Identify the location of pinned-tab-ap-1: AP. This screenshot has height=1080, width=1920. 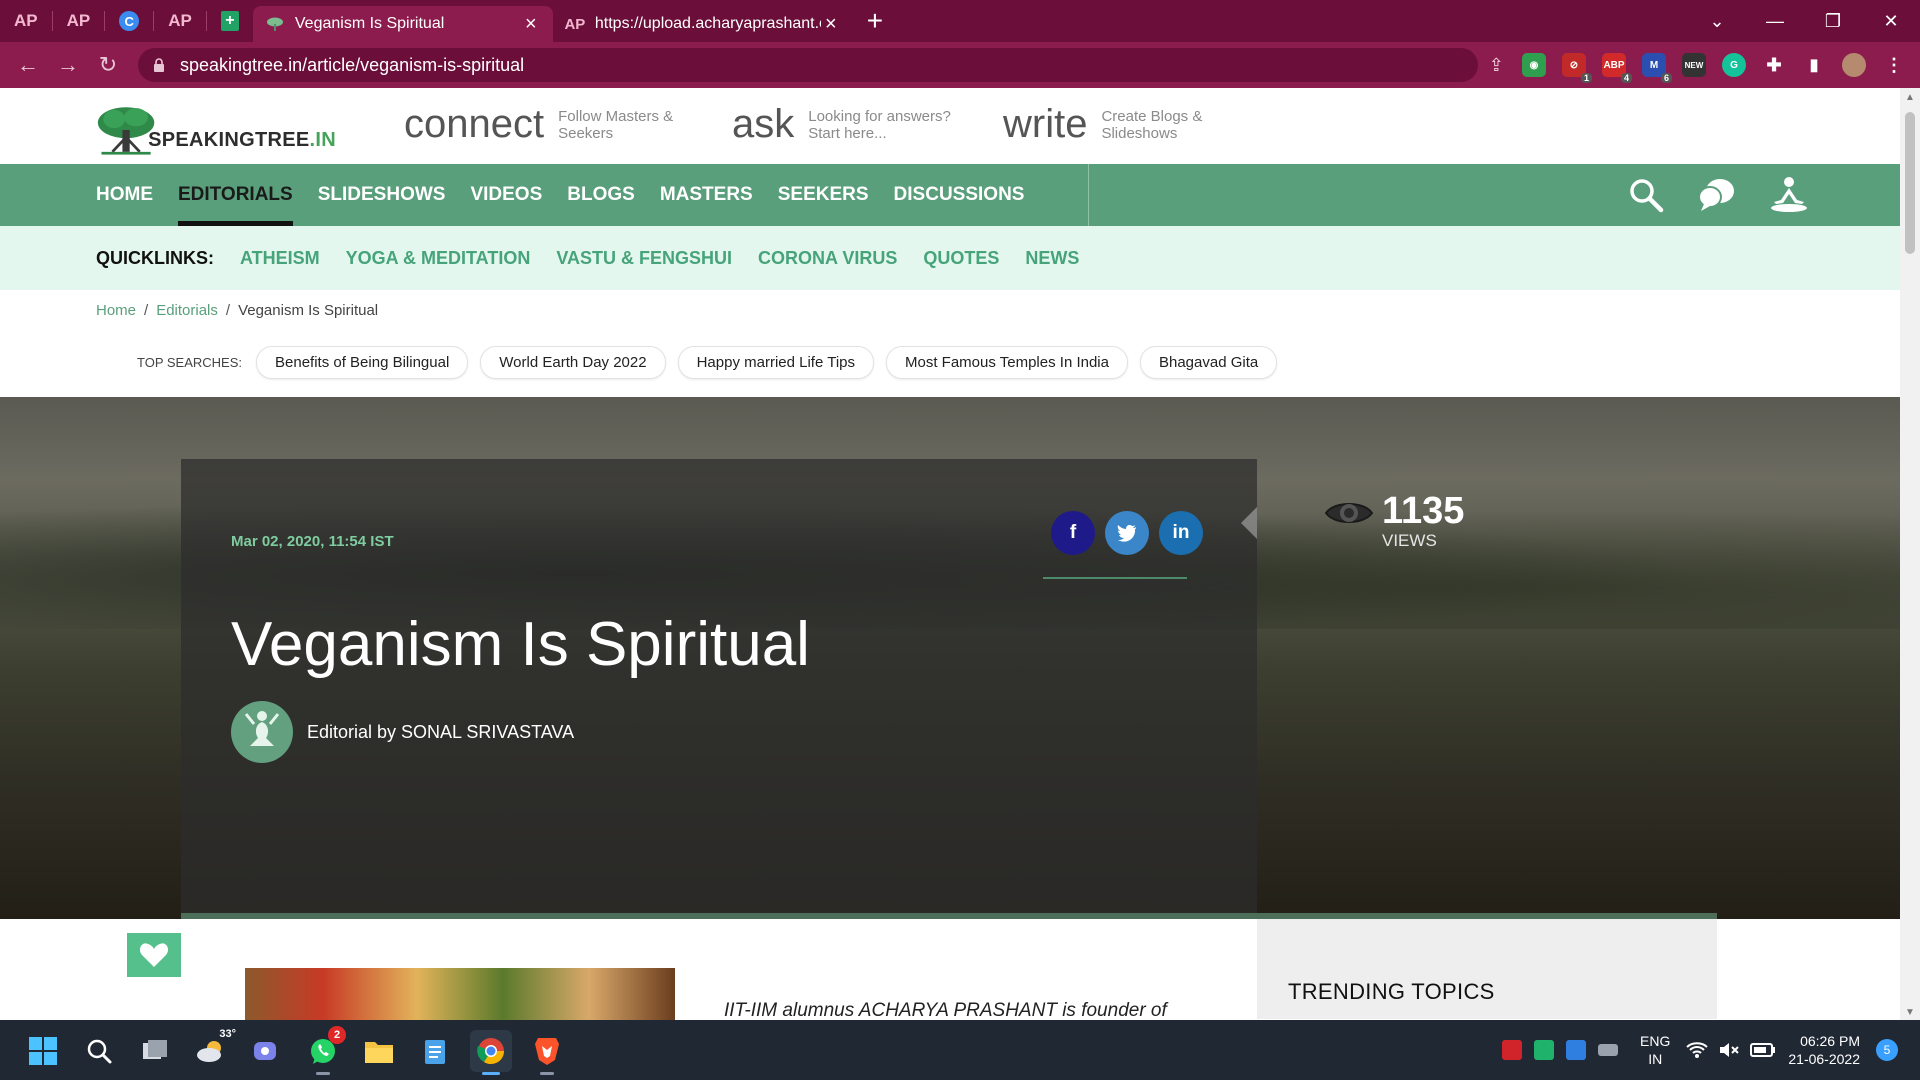
(26, 21).